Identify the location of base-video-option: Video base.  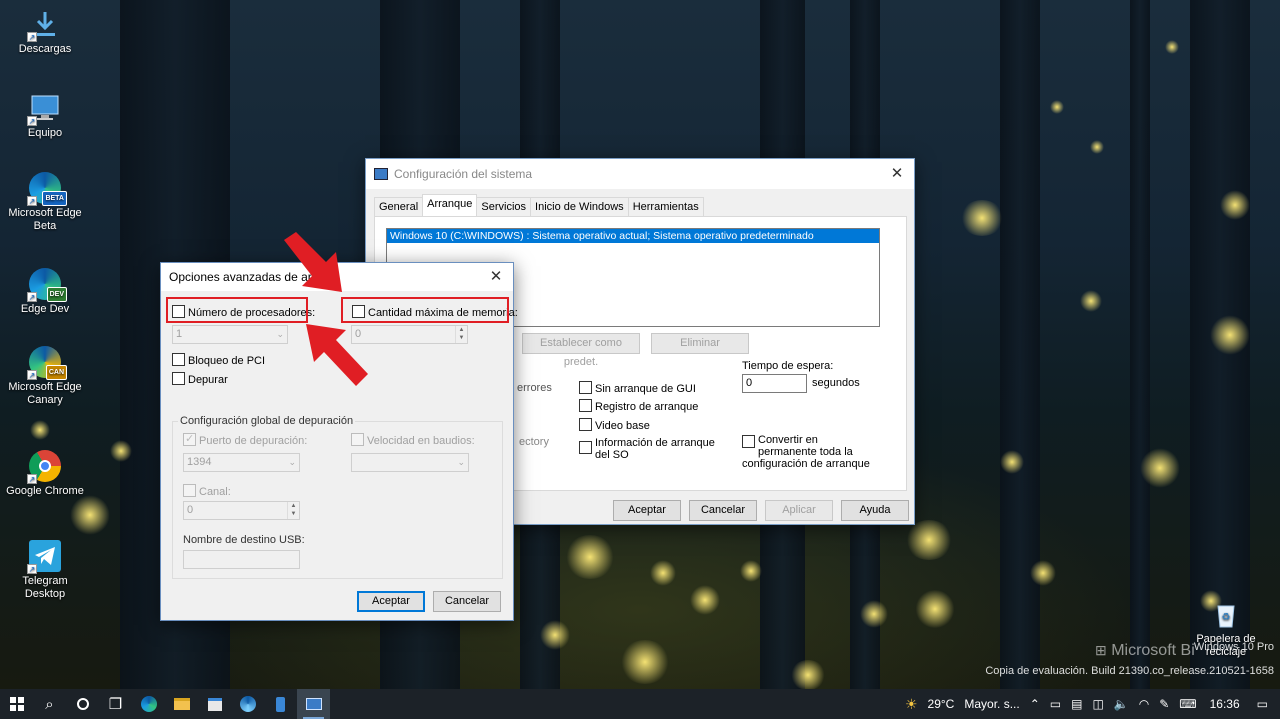
(614, 425).